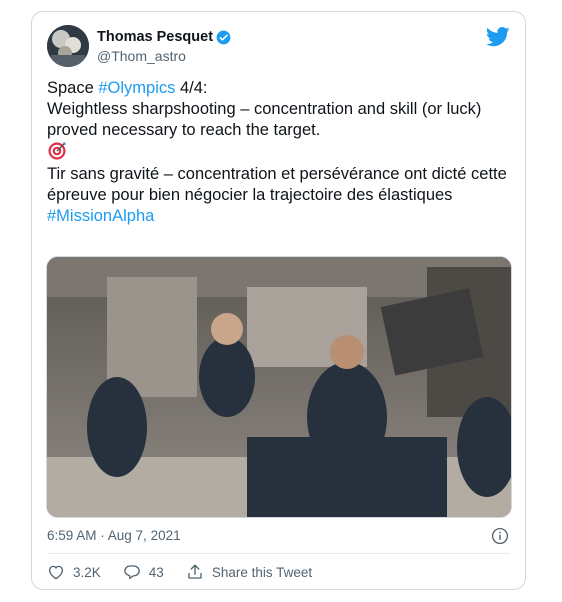 The image size is (562, 602). What do you see at coordinates (223, 37) in the screenshot?
I see `verified-badge-icon` at bounding box center [223, 37].